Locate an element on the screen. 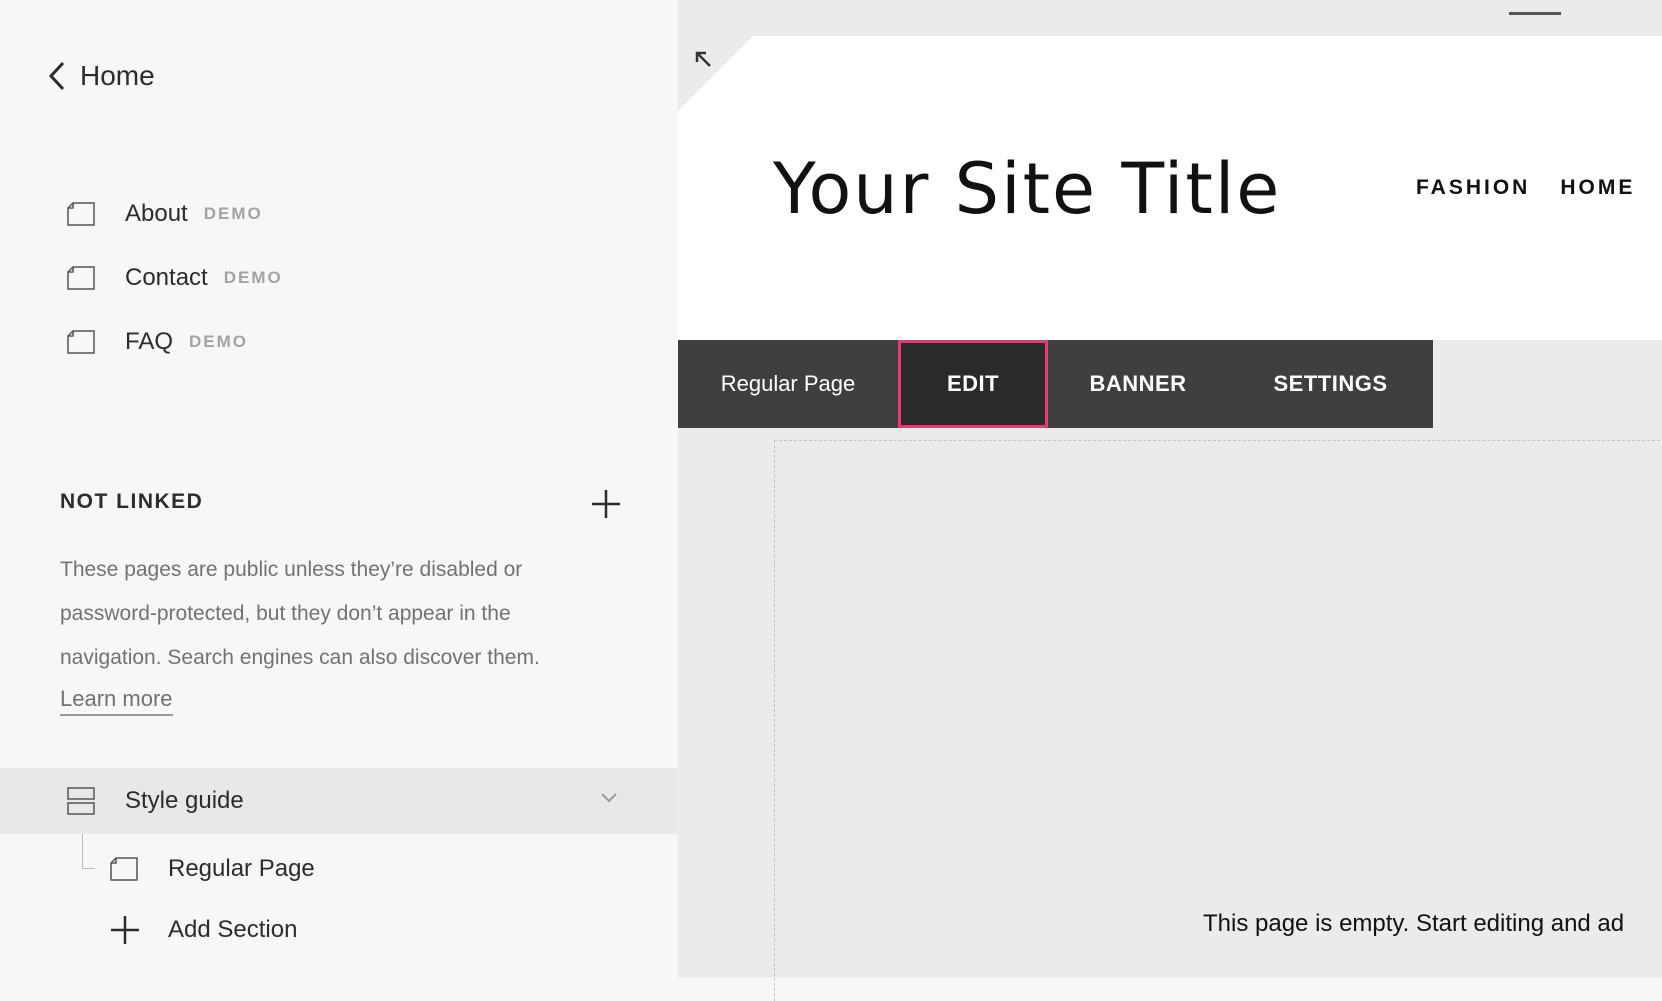 The image size is (1662, 1001). add-page-button is located at coordinates (606, 504).